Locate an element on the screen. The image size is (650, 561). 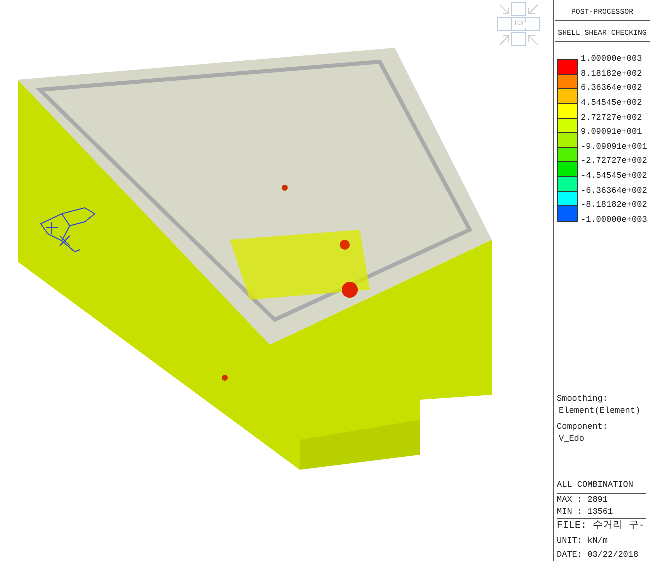
view-cube-icon is located at coordinates (519, 25).